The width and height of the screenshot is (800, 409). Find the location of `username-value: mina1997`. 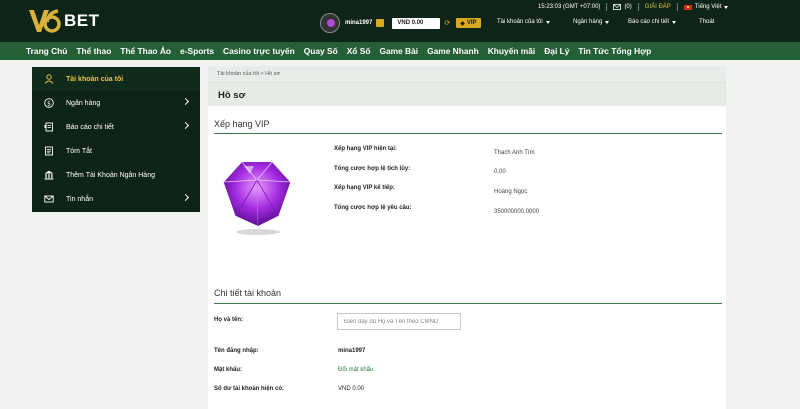

username-value: mina1997 is located at coordinates (352, 351).